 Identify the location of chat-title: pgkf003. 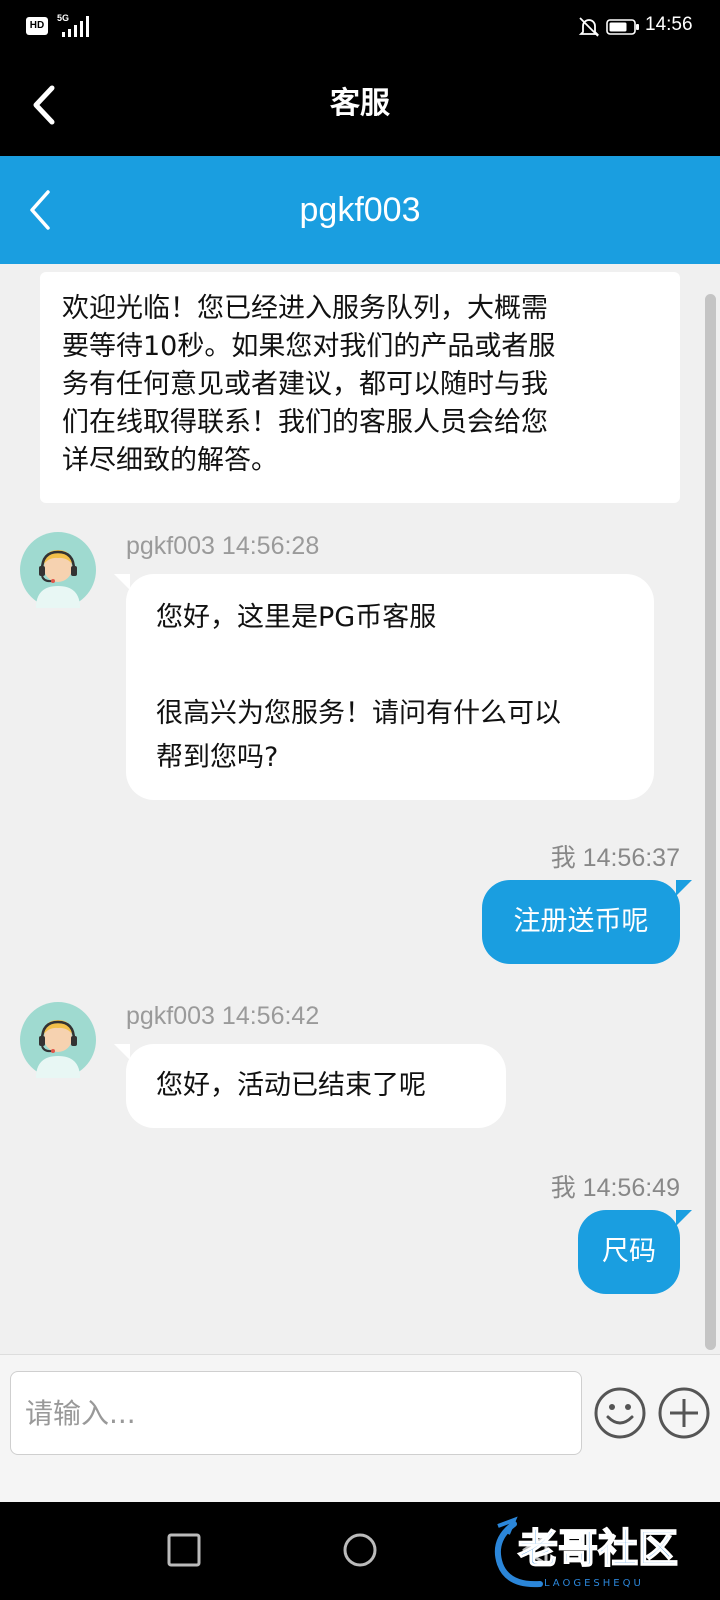
(360, 210).